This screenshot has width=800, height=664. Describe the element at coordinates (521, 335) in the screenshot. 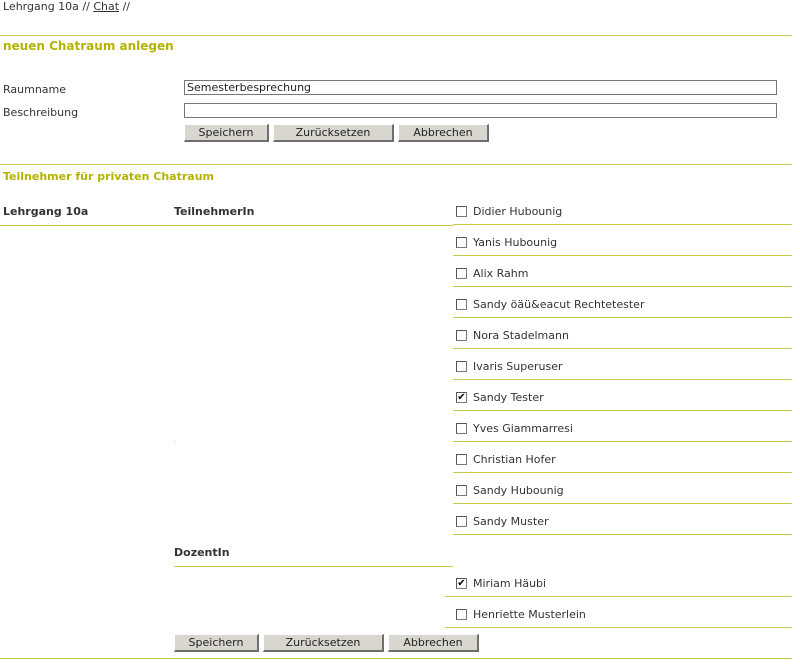

I see `participant-name: Nora Stadelmann` at that location.